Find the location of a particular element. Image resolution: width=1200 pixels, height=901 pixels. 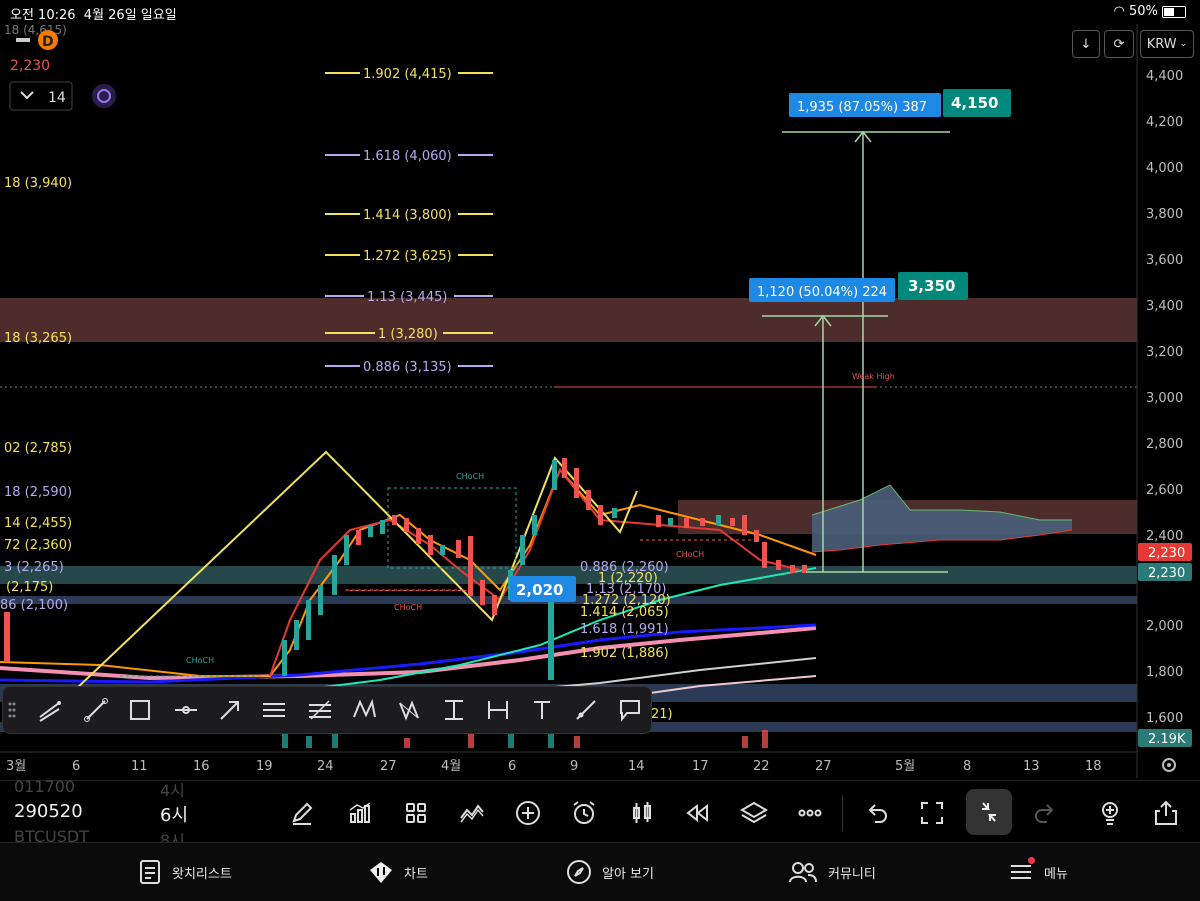

rectangle-tool is located at coordinates (140, 710).